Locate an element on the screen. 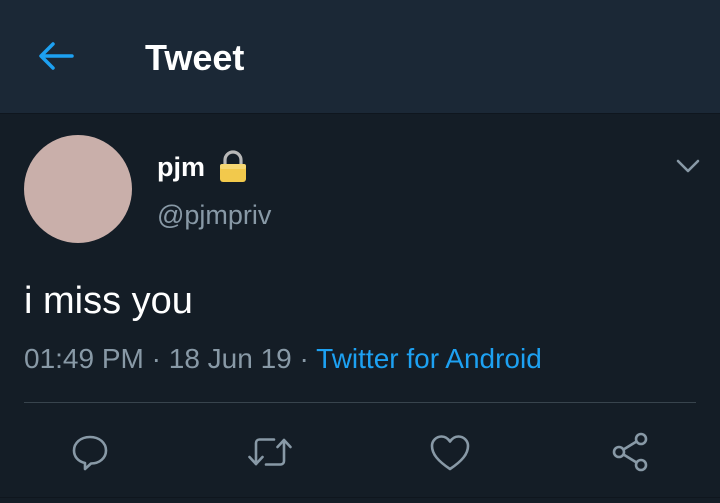 The width and height of the screenshot is (720, 503). tweet-text: i miss you is located at coordinates (108, 301).